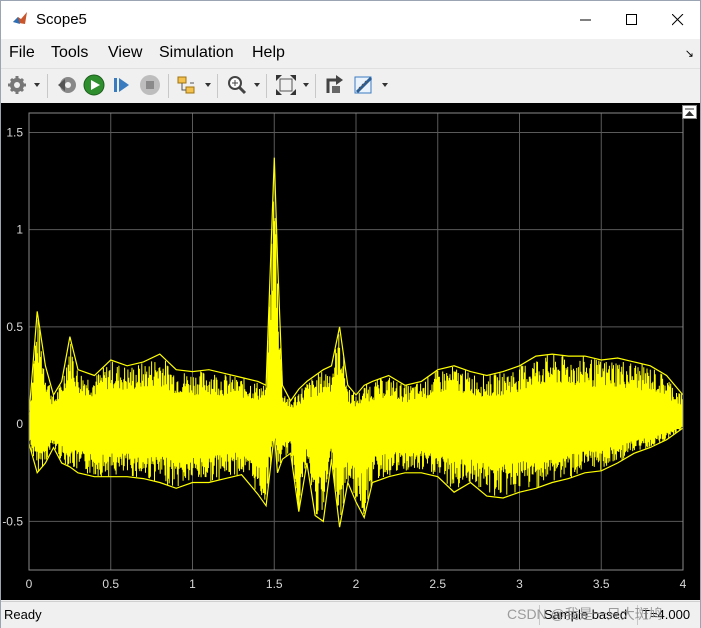 This screenshot has width=701, height=628. I want to click on minimize-button, so click(585, 20).